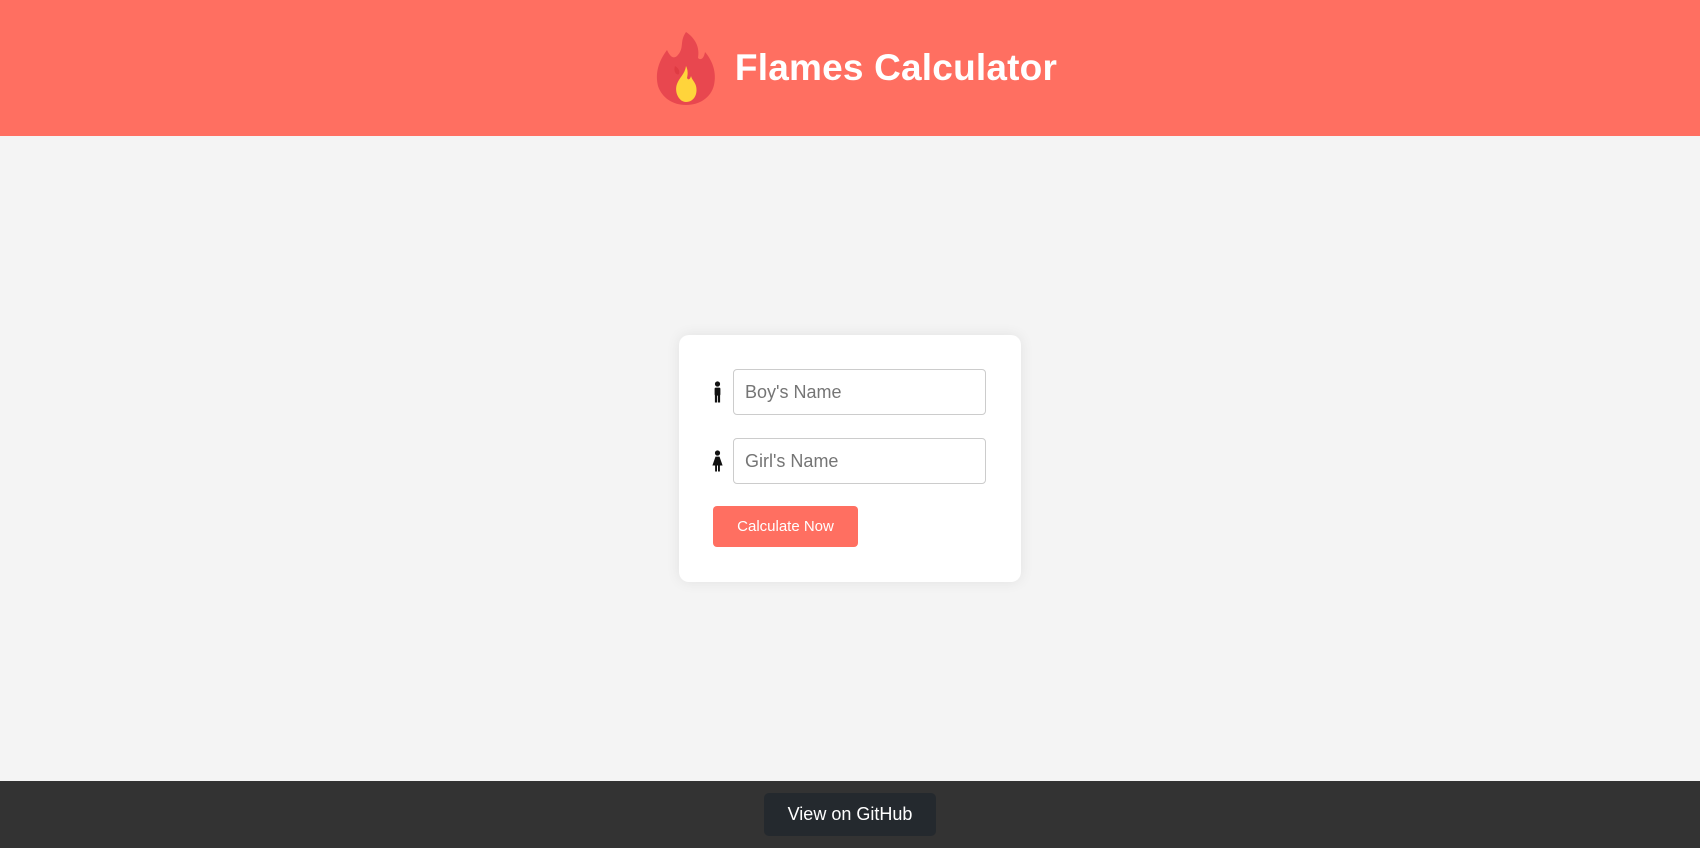 This screenshot has height=848, width=1700. I want to click on header-brand: Flames Calculator, so click(856, 68).